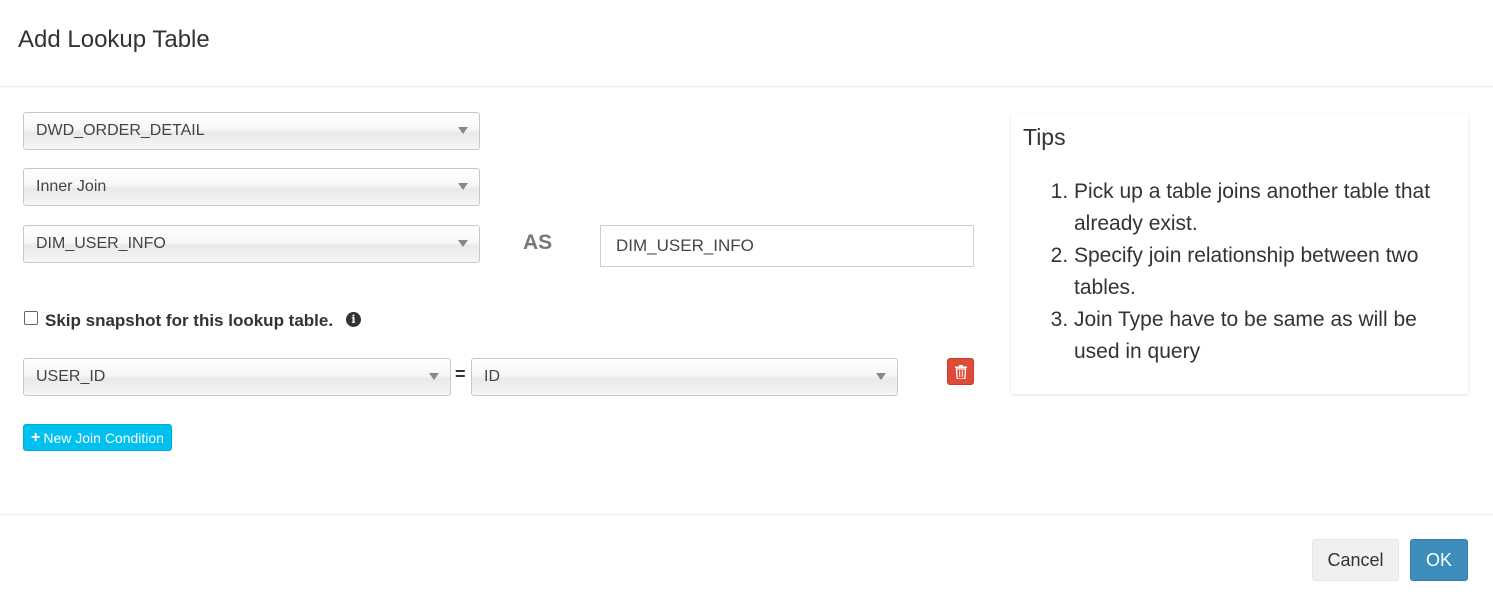 The image size is (1493, 606). What do you see at coordinates (746, 514) in the screenshot?
I see `footer-divider` at bounding box center [746, 514].